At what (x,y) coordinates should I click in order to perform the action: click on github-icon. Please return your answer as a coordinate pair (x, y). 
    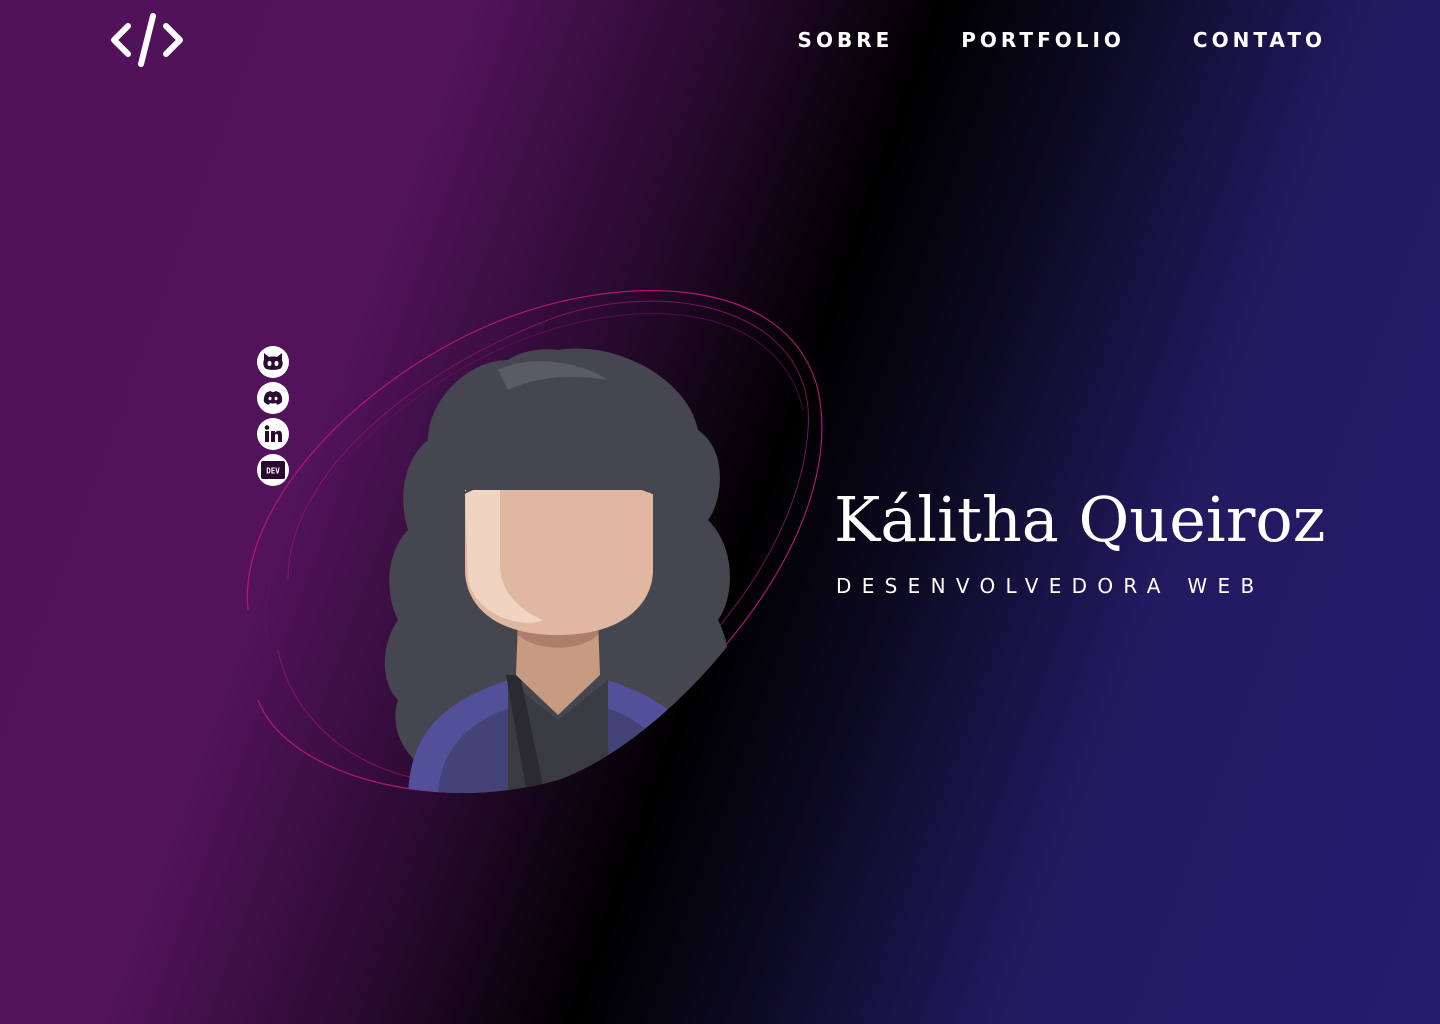
    Looking at the image, I should click on (273, 361).